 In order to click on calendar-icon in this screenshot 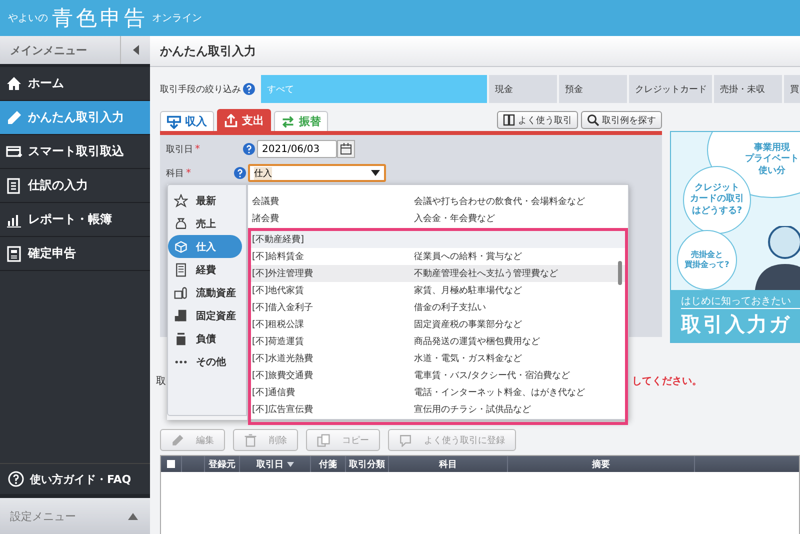, I will do `click(346, 149)`.